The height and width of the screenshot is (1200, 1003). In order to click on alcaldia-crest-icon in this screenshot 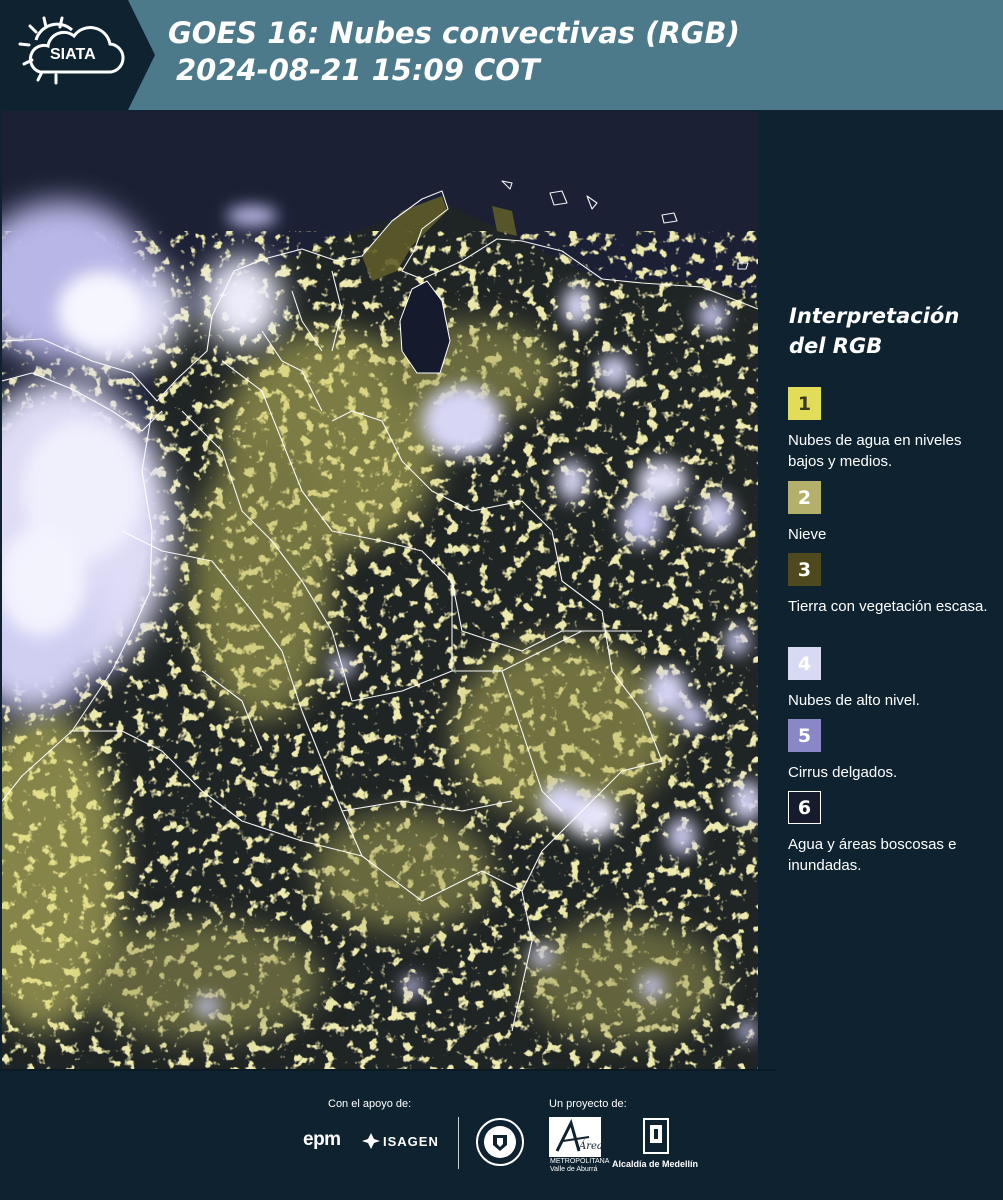, I will do `click(656, 1136)`.